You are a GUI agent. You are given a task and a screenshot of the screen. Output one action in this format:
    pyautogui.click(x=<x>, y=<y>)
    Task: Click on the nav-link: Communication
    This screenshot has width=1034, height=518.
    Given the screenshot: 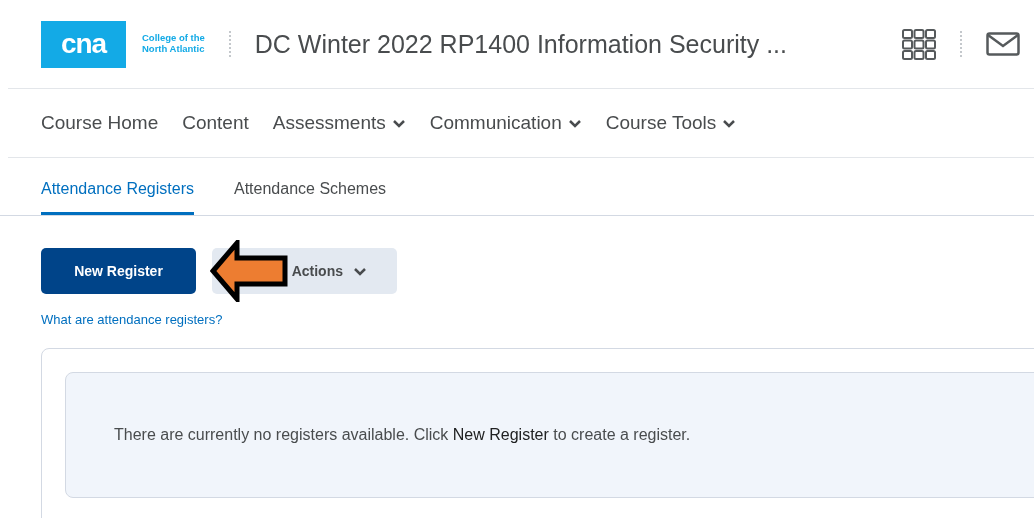 What is the action you would take?
    pyautogui.click(x=505, y=123)
    